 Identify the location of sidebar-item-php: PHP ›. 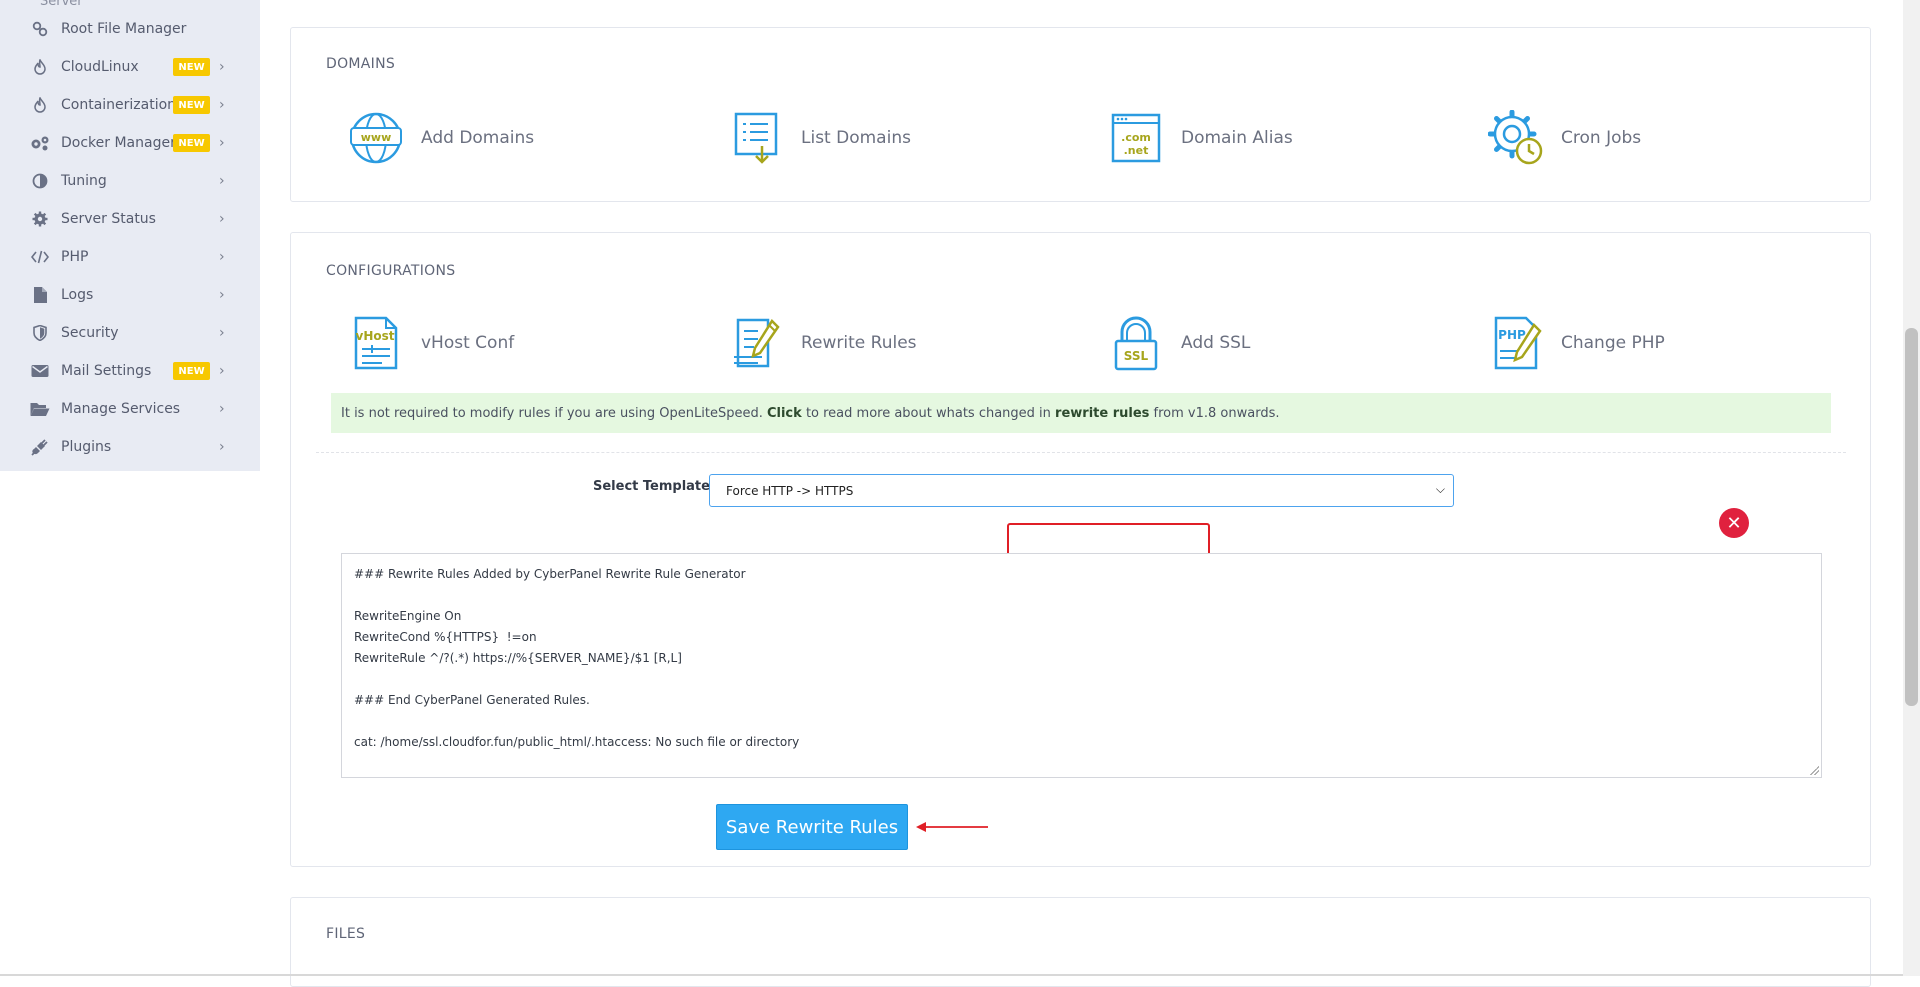
(130, 257).